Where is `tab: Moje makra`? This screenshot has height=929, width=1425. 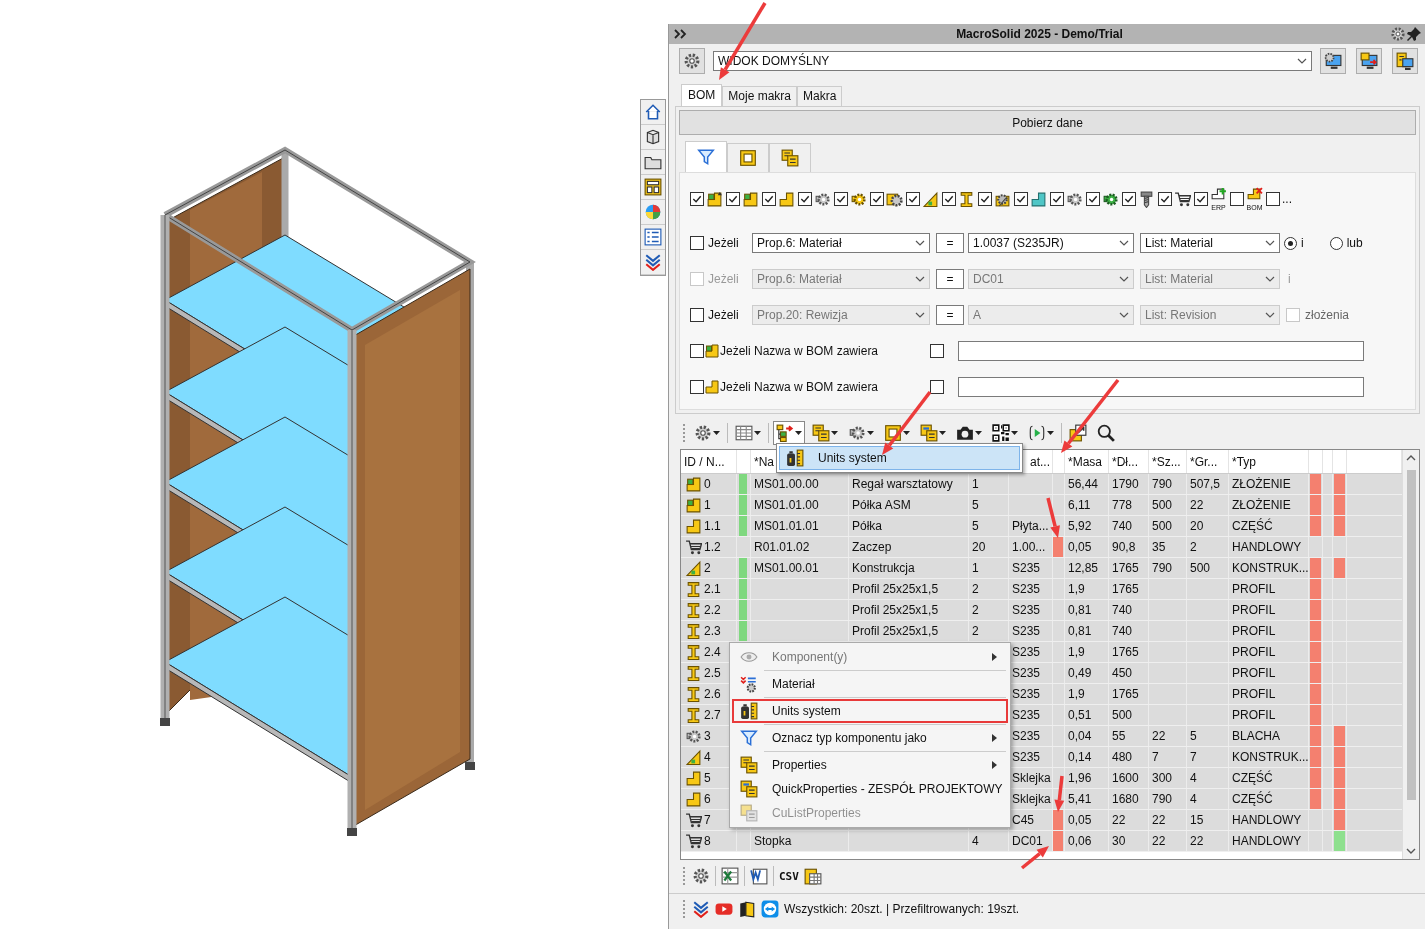 tab: Moje makra is located at coordinates (760, 96).